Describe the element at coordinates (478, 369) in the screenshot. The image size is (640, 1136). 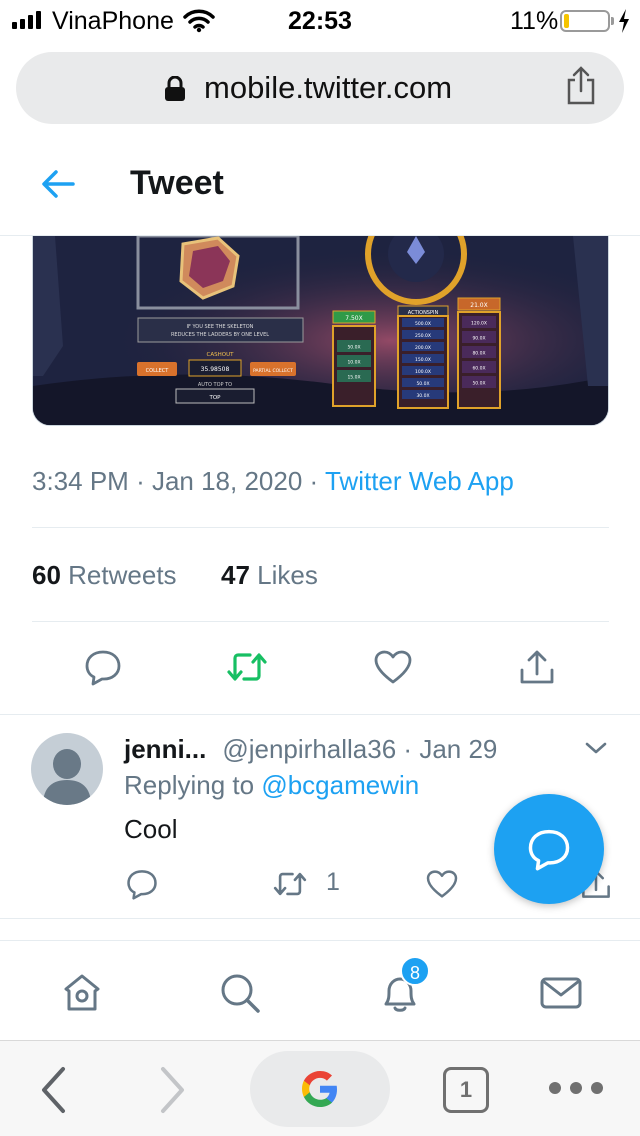
I see `game-ladder-value: 60.0X` at that location.